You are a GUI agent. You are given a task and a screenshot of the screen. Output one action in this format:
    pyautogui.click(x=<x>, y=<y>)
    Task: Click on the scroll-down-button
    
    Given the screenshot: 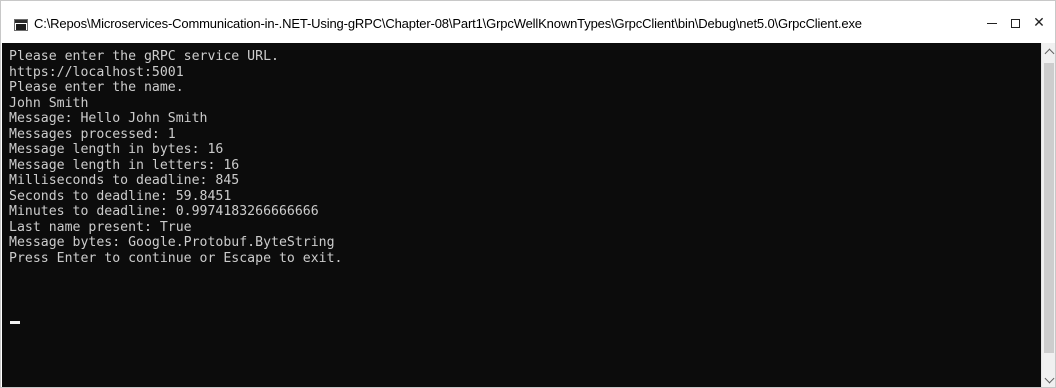 What is the action you would take?
    pyautogui.click(x=1048, y=379)
    